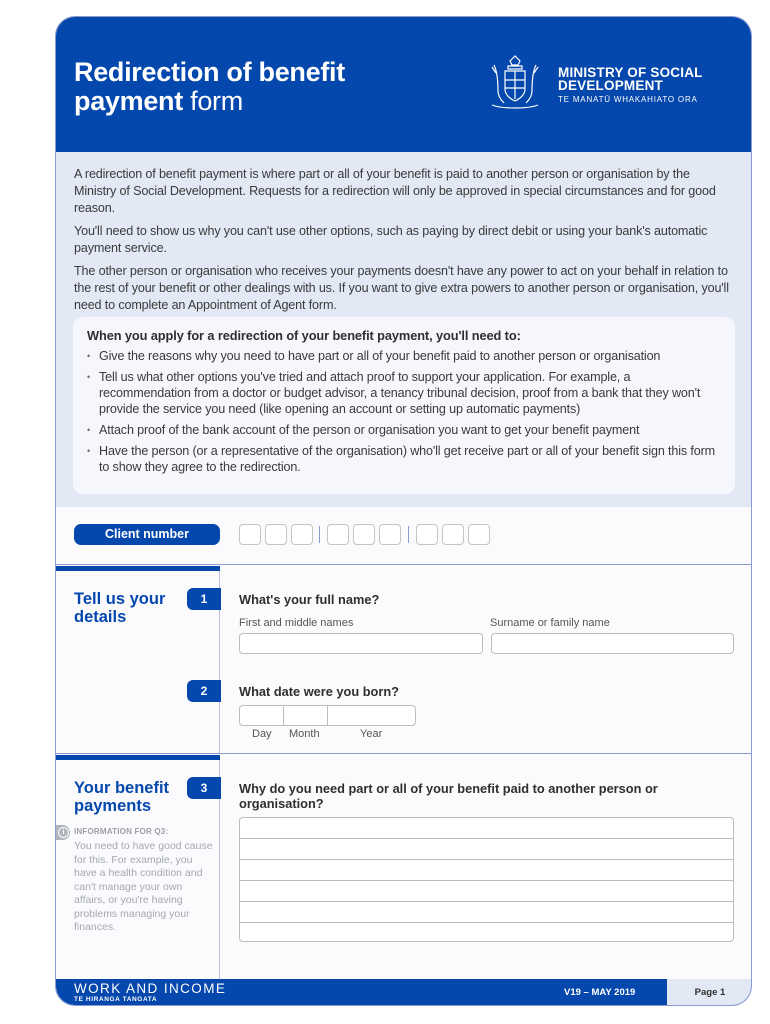 Image resolution: width=770 pixels, height=1024 pixels. Describe the element at coordinates (709, 992) in the screenshot. I see `page-number: Page 1` at that location.